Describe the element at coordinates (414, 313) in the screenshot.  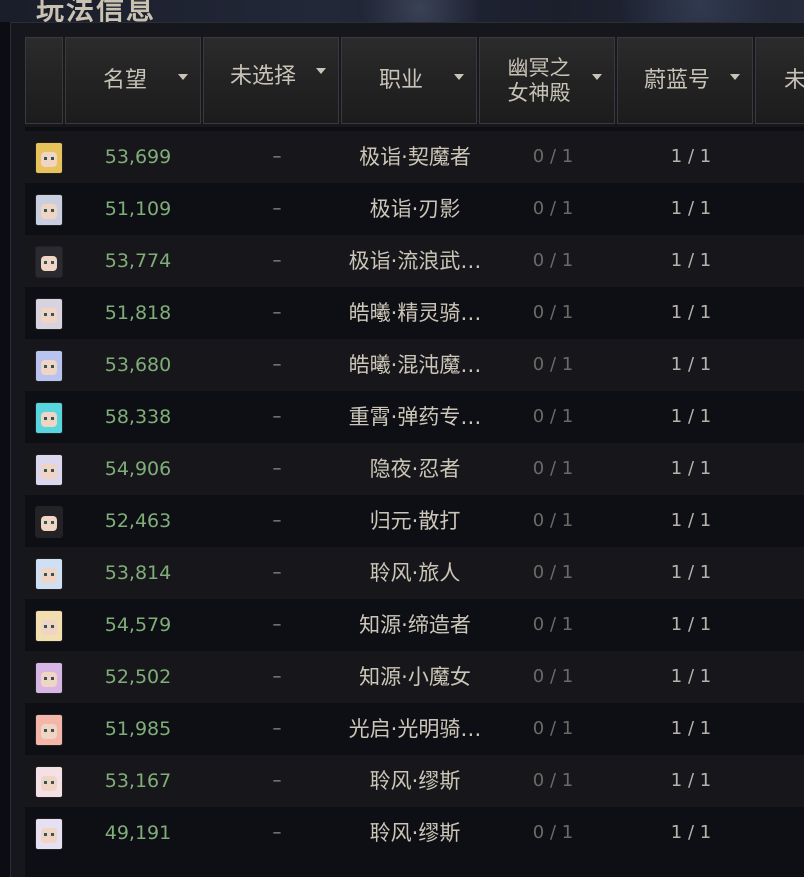
I see `table-row: 51,818 – 皓曦·精灵骑… 0 / 1 1 / 1` at that location.